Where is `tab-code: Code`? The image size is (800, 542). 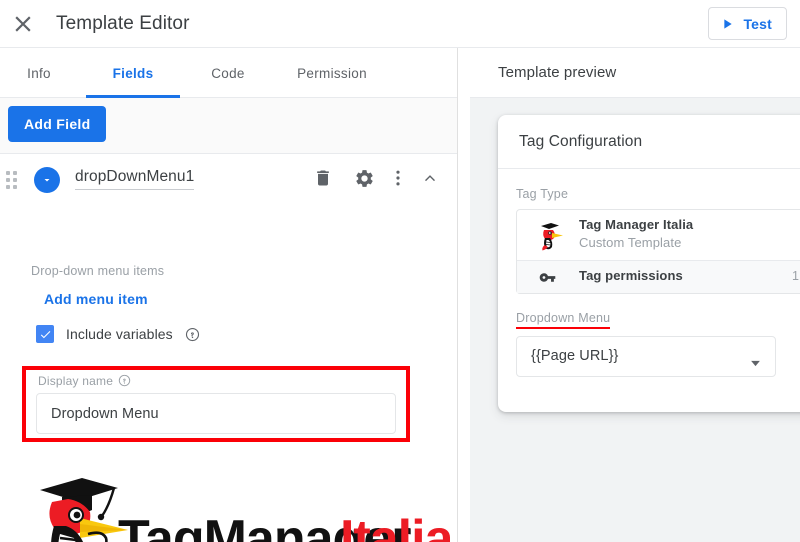
tab-code: Code is located at coordinates (228, 73).